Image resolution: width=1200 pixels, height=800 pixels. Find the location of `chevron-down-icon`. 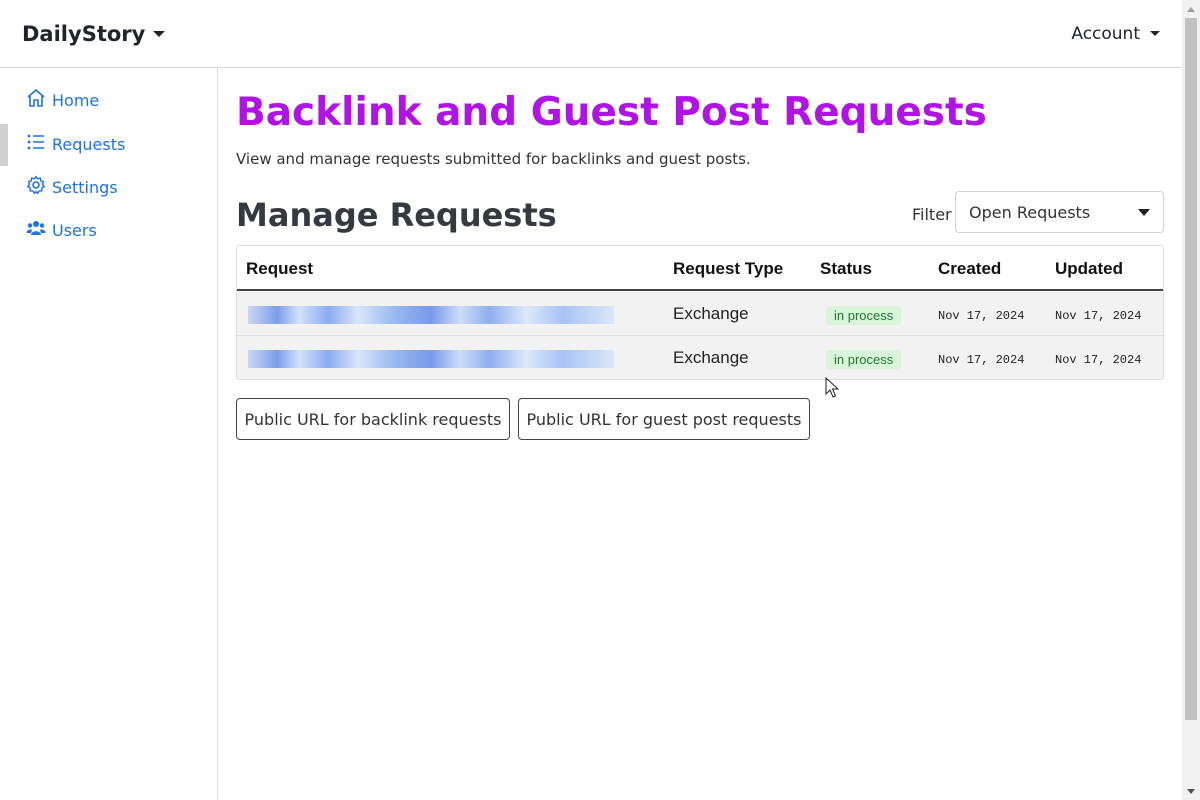

chevron-down-icon is located at coordinates (1144, 212).